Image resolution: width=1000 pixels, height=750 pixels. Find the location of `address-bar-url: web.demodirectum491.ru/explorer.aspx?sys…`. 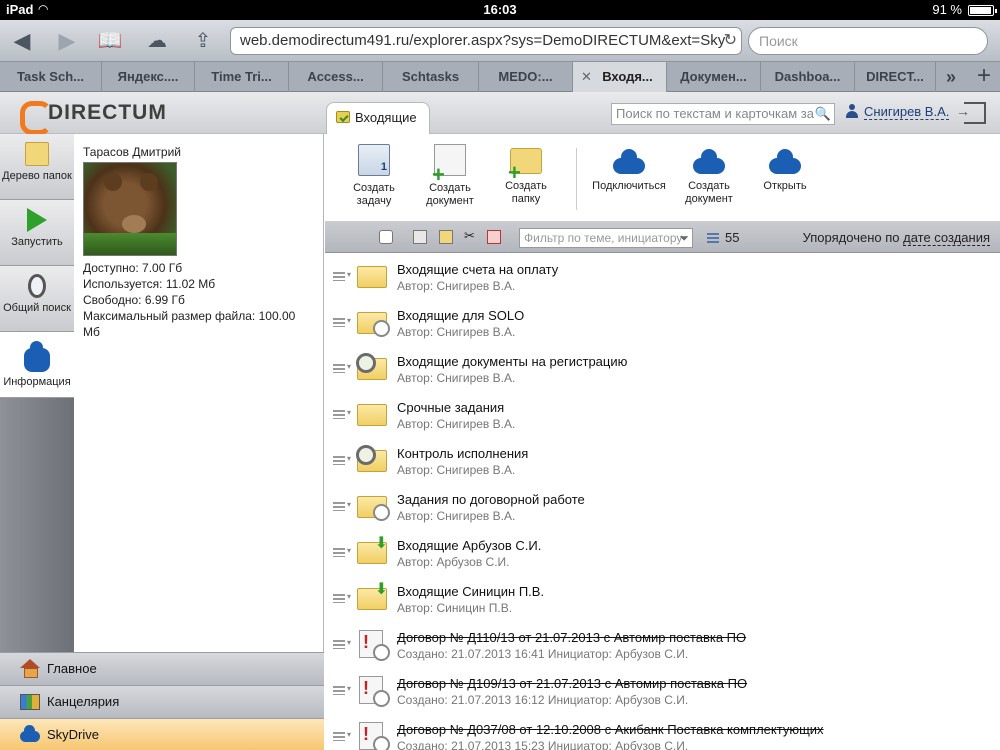

address-bar-url: web.demodirectum491.ru/explorer.aspx?sys… is located at coordinates (483, 40).